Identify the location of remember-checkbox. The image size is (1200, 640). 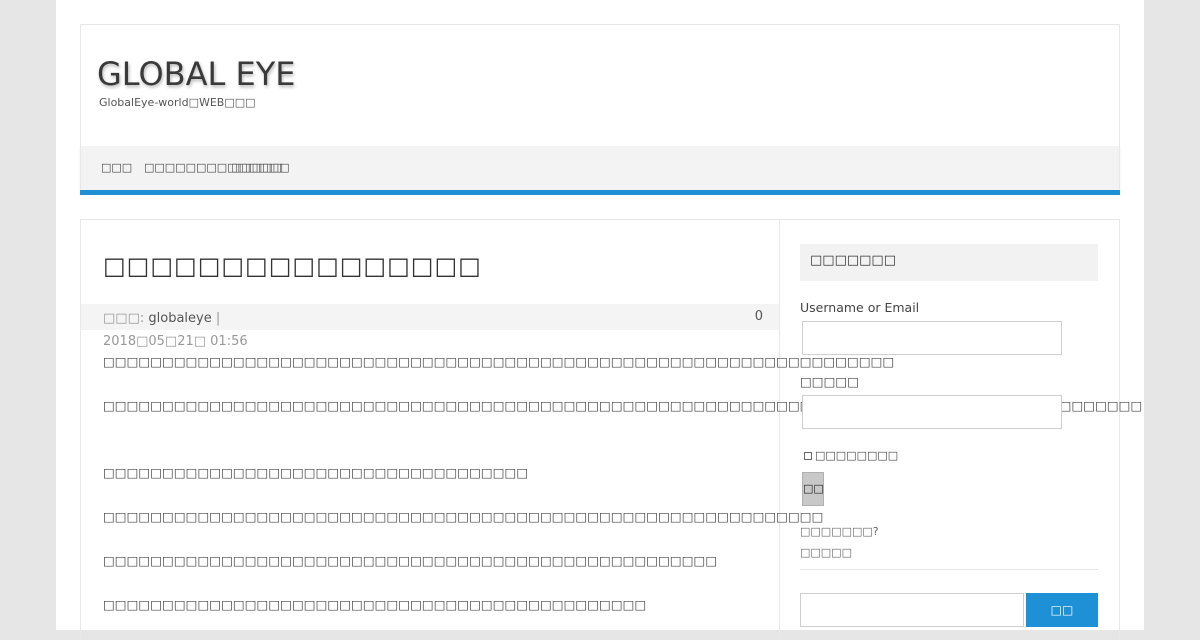
(808, 455).